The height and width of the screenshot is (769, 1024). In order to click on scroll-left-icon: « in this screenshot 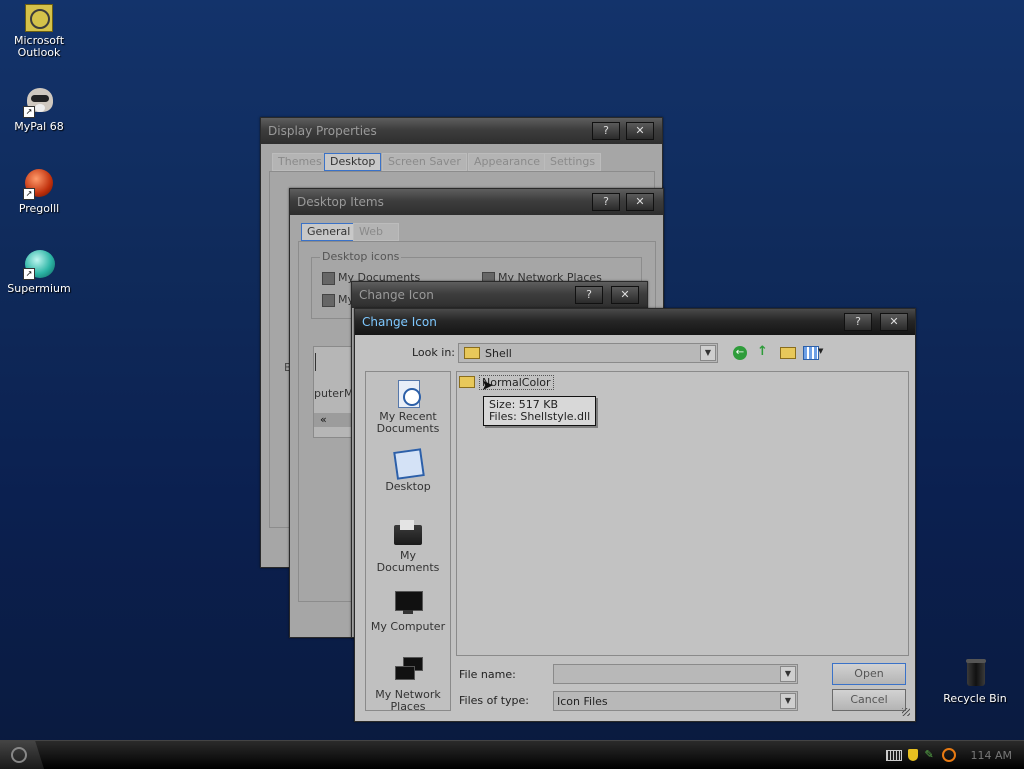, I will do `click(323, 419)`.